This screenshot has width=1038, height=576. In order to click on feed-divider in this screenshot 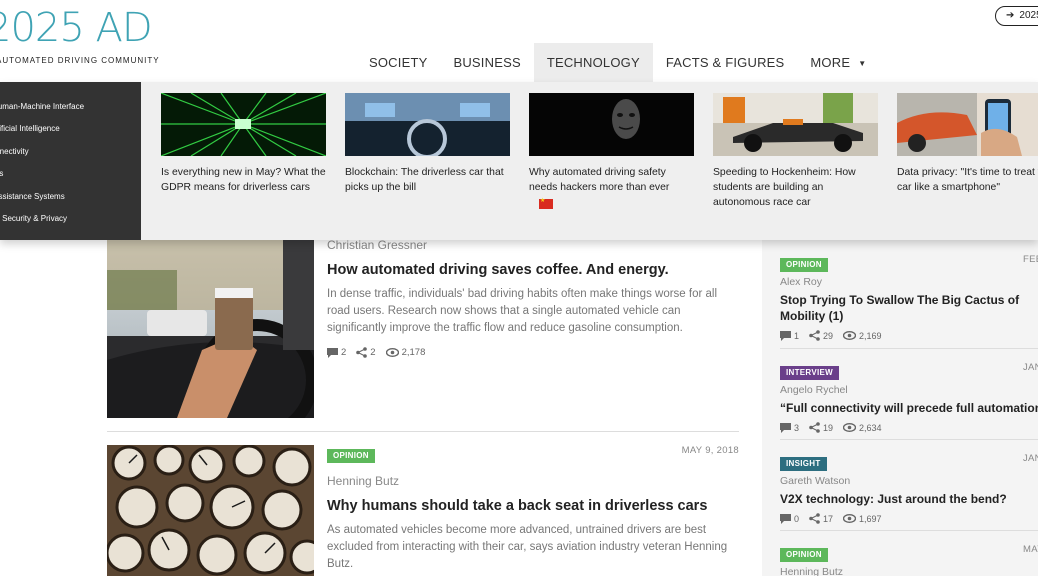, I will do `click(423, 431)`.